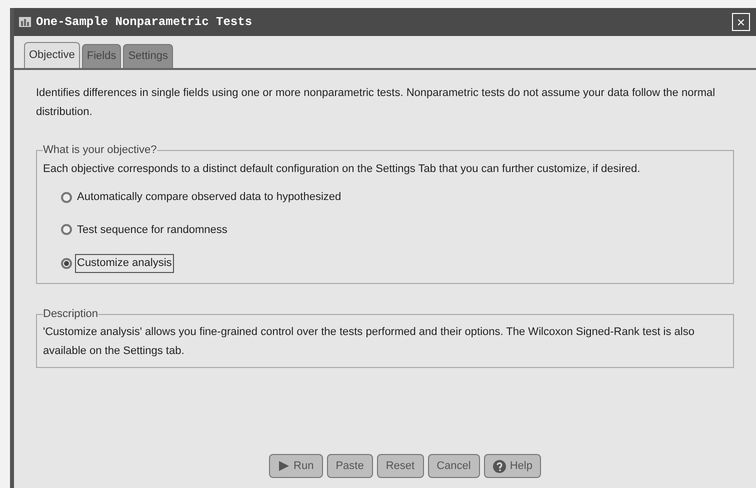  I want to click on tab: Fields, so click(102, 56).